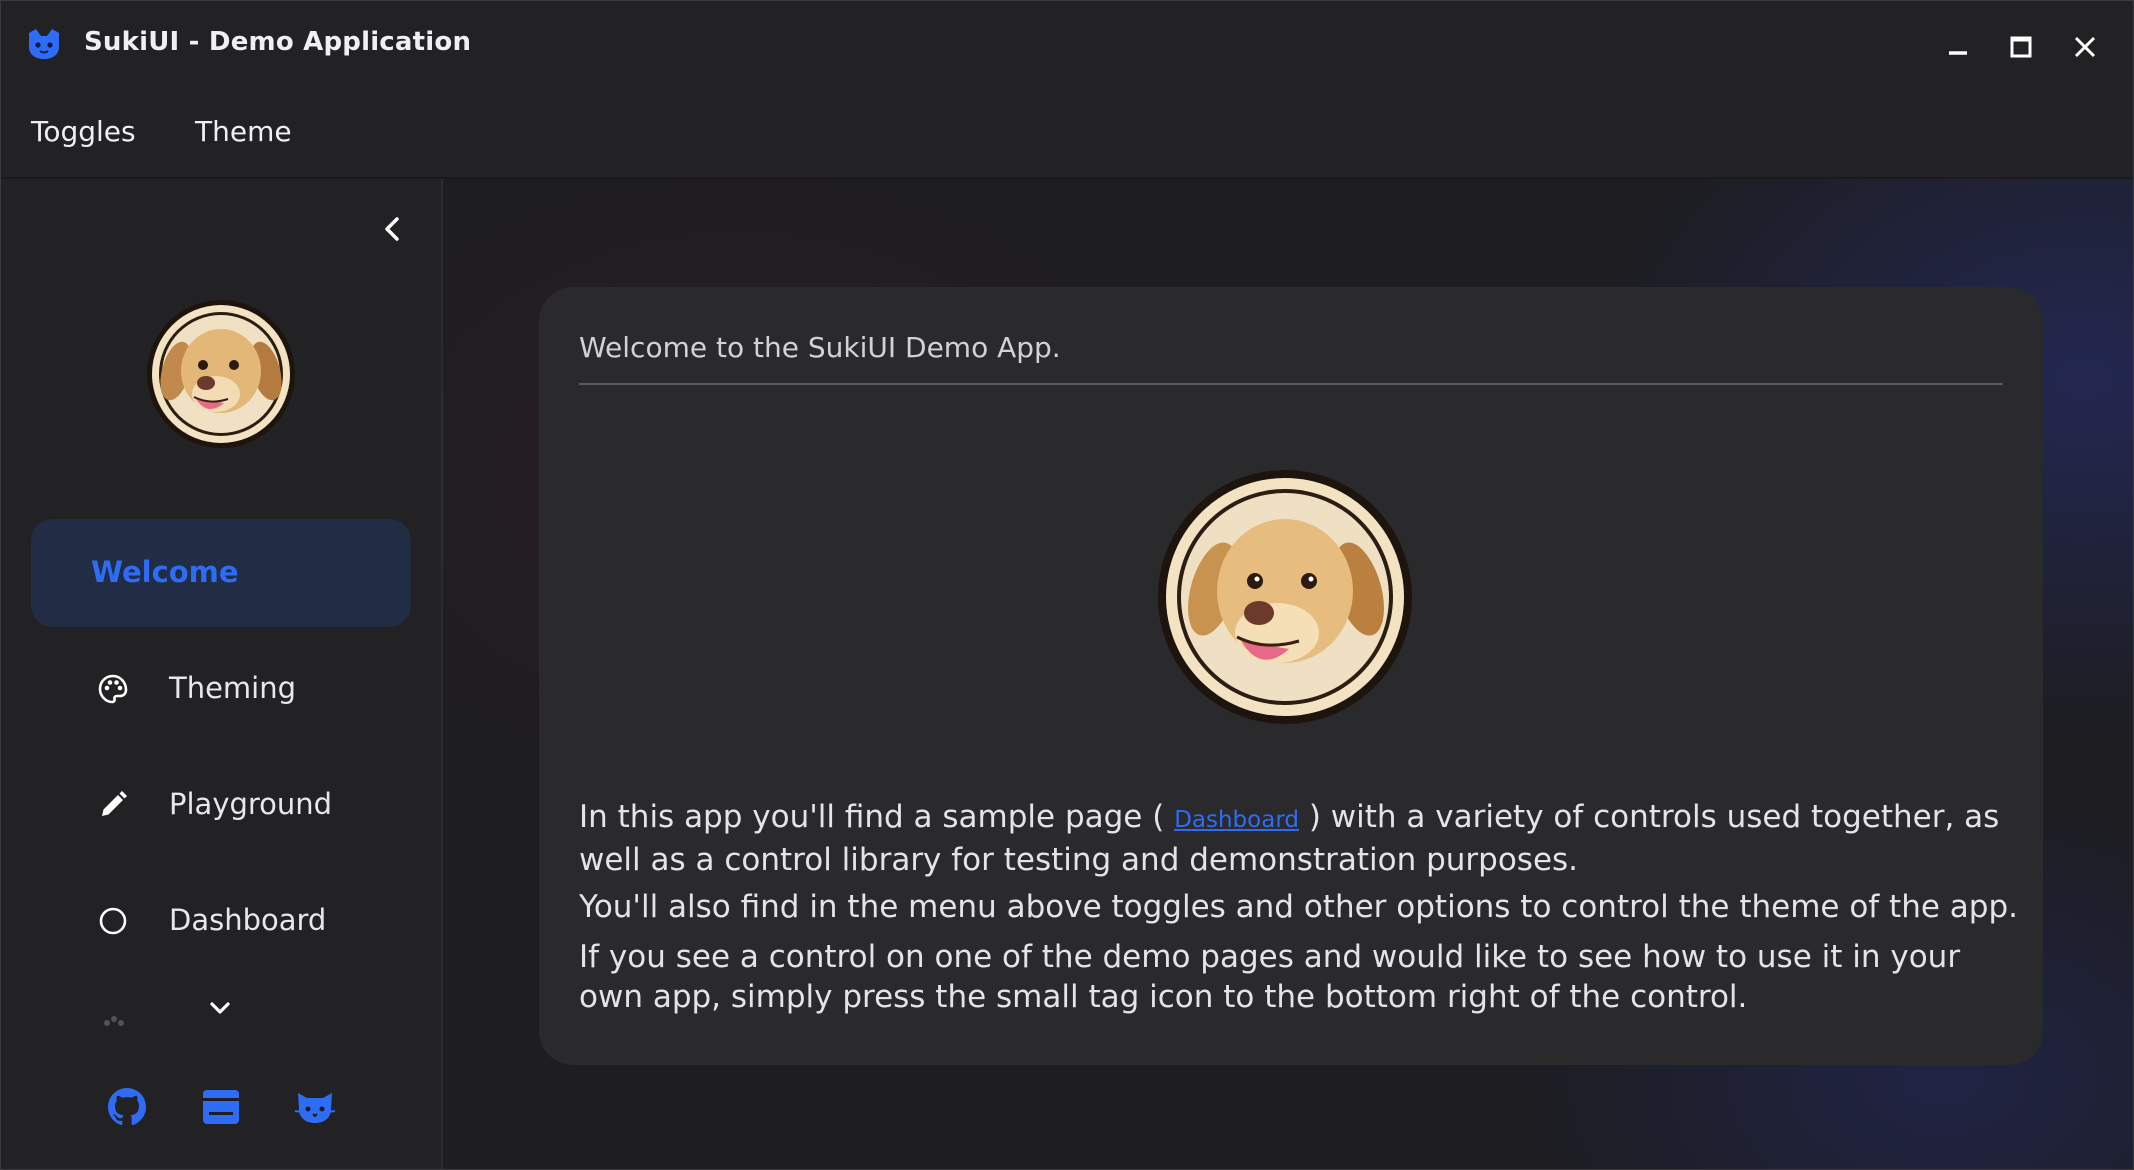  What do you see at coordinates (278, 42) in the screenshot?
I see `window-title: SukiUI - Demo Application` at bounding box center [278, 42].